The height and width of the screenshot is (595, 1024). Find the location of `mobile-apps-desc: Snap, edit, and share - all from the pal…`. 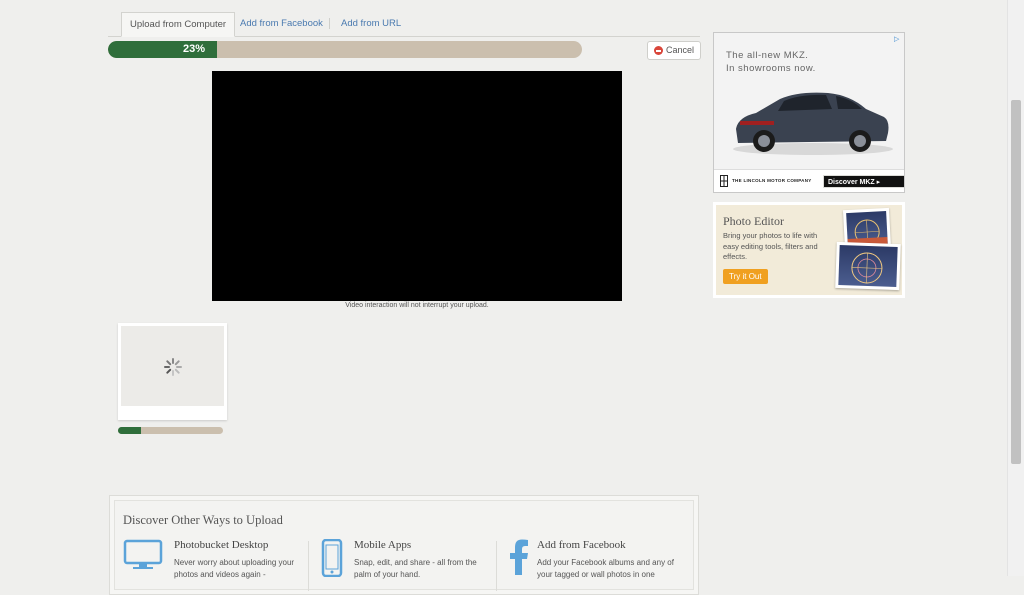

mobile-apps-desc: Snap, edit, and share - all from the pal… is located at coordinates (415, 568).